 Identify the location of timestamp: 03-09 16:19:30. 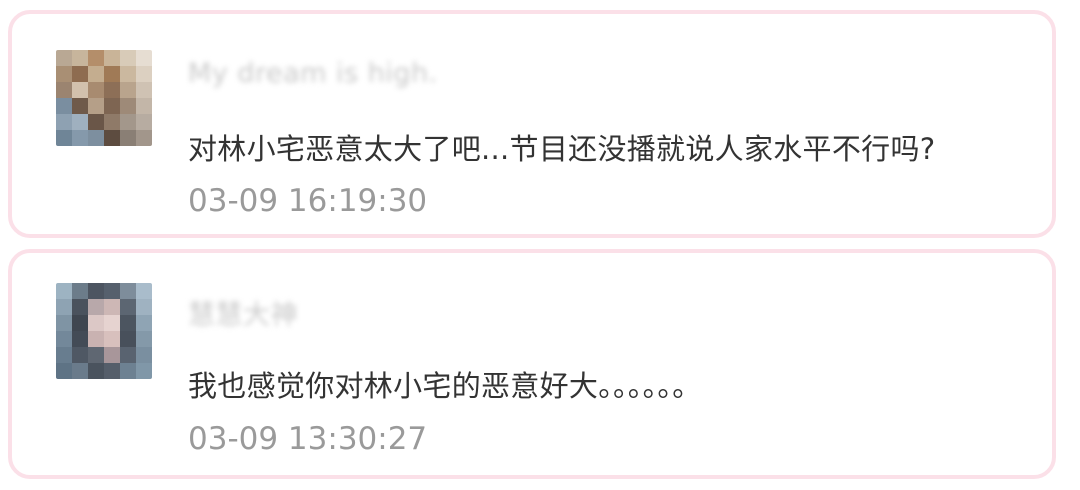
(308, 201).